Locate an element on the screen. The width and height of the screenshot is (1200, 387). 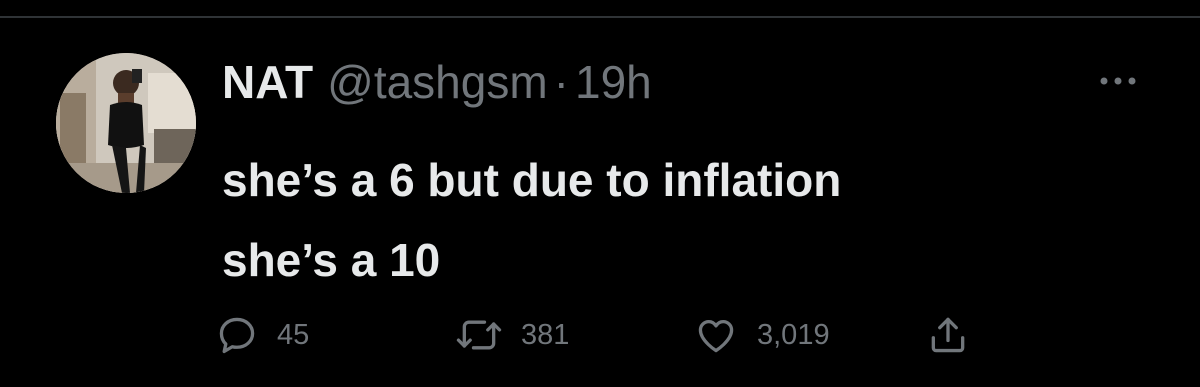
top-divider is located at coordinates (600, 17).